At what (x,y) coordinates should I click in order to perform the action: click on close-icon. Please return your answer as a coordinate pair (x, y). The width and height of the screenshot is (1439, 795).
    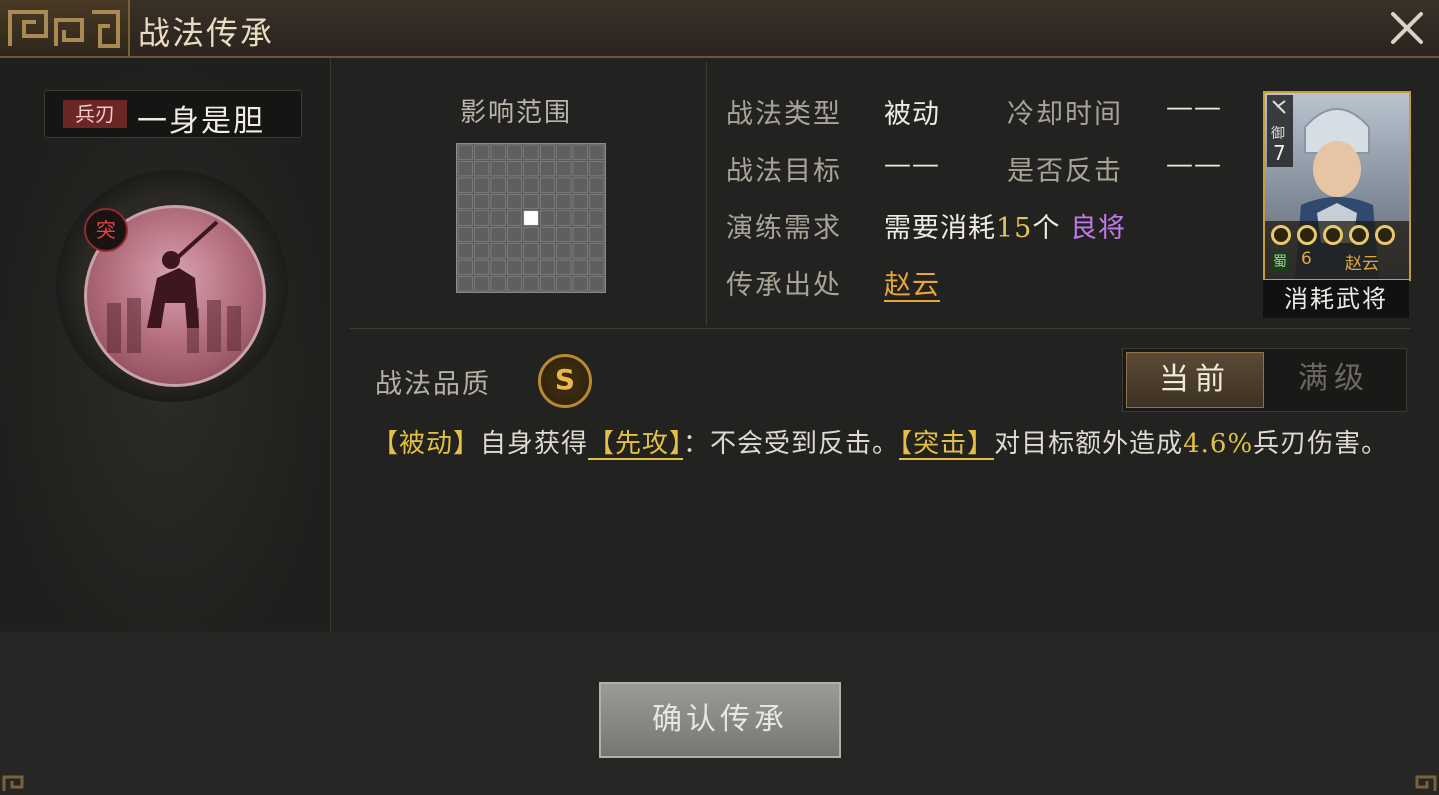
    Looking at the image, I should click on (1407, 28).